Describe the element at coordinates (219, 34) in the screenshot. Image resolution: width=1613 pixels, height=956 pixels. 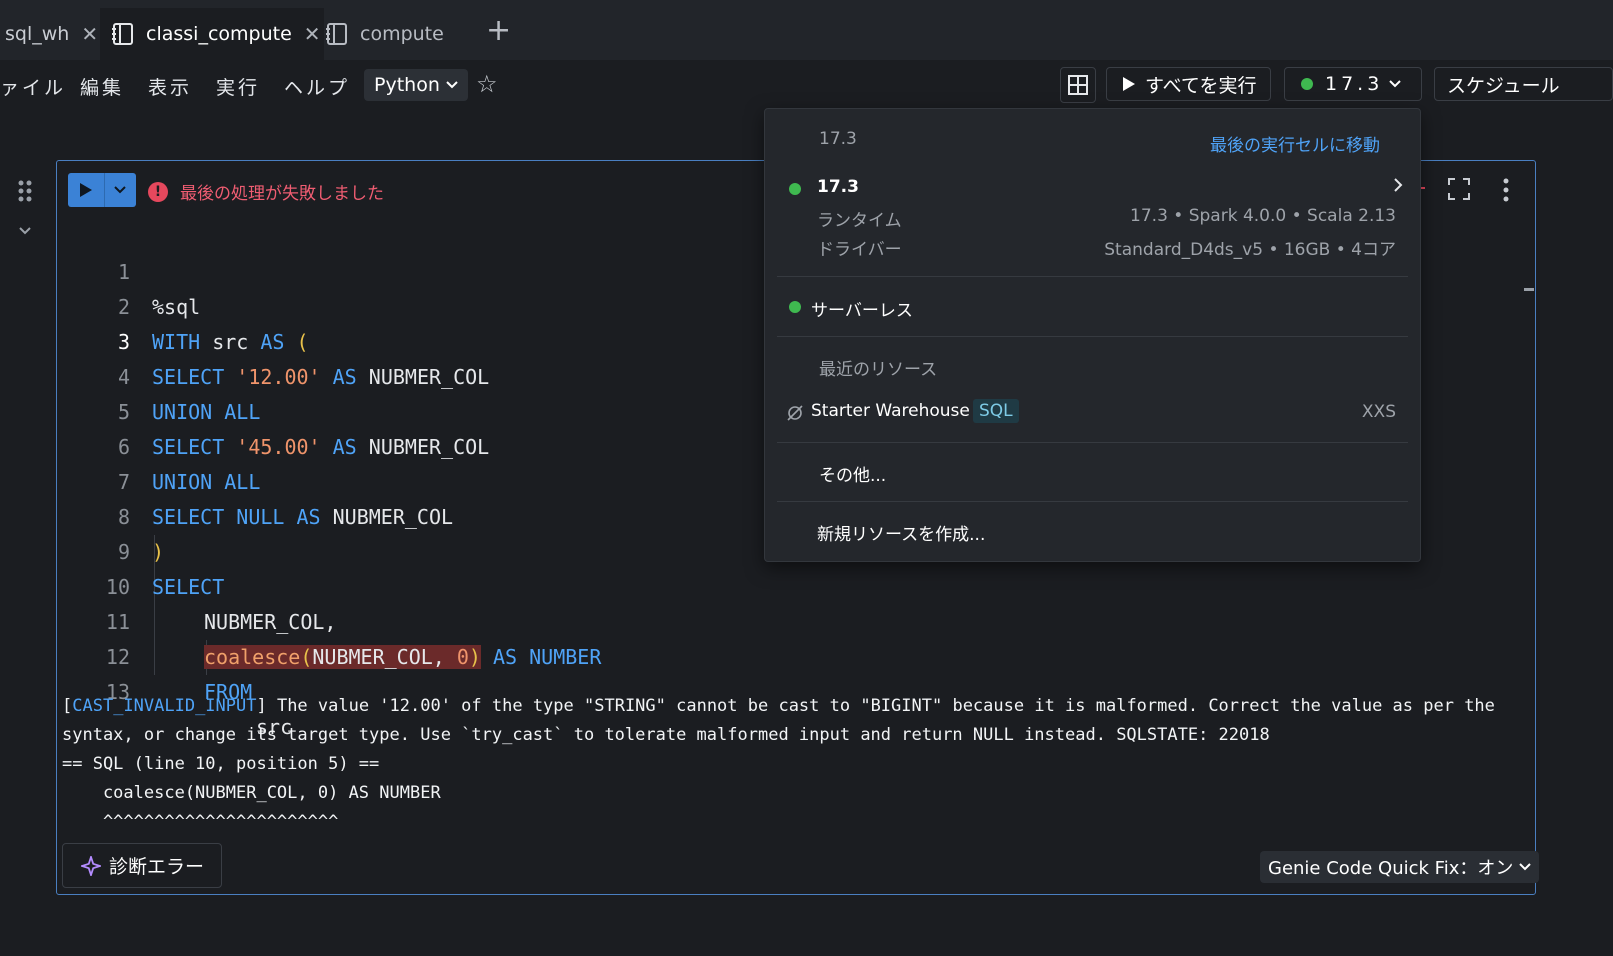
I see `tab-label: classi_compute` at that location.